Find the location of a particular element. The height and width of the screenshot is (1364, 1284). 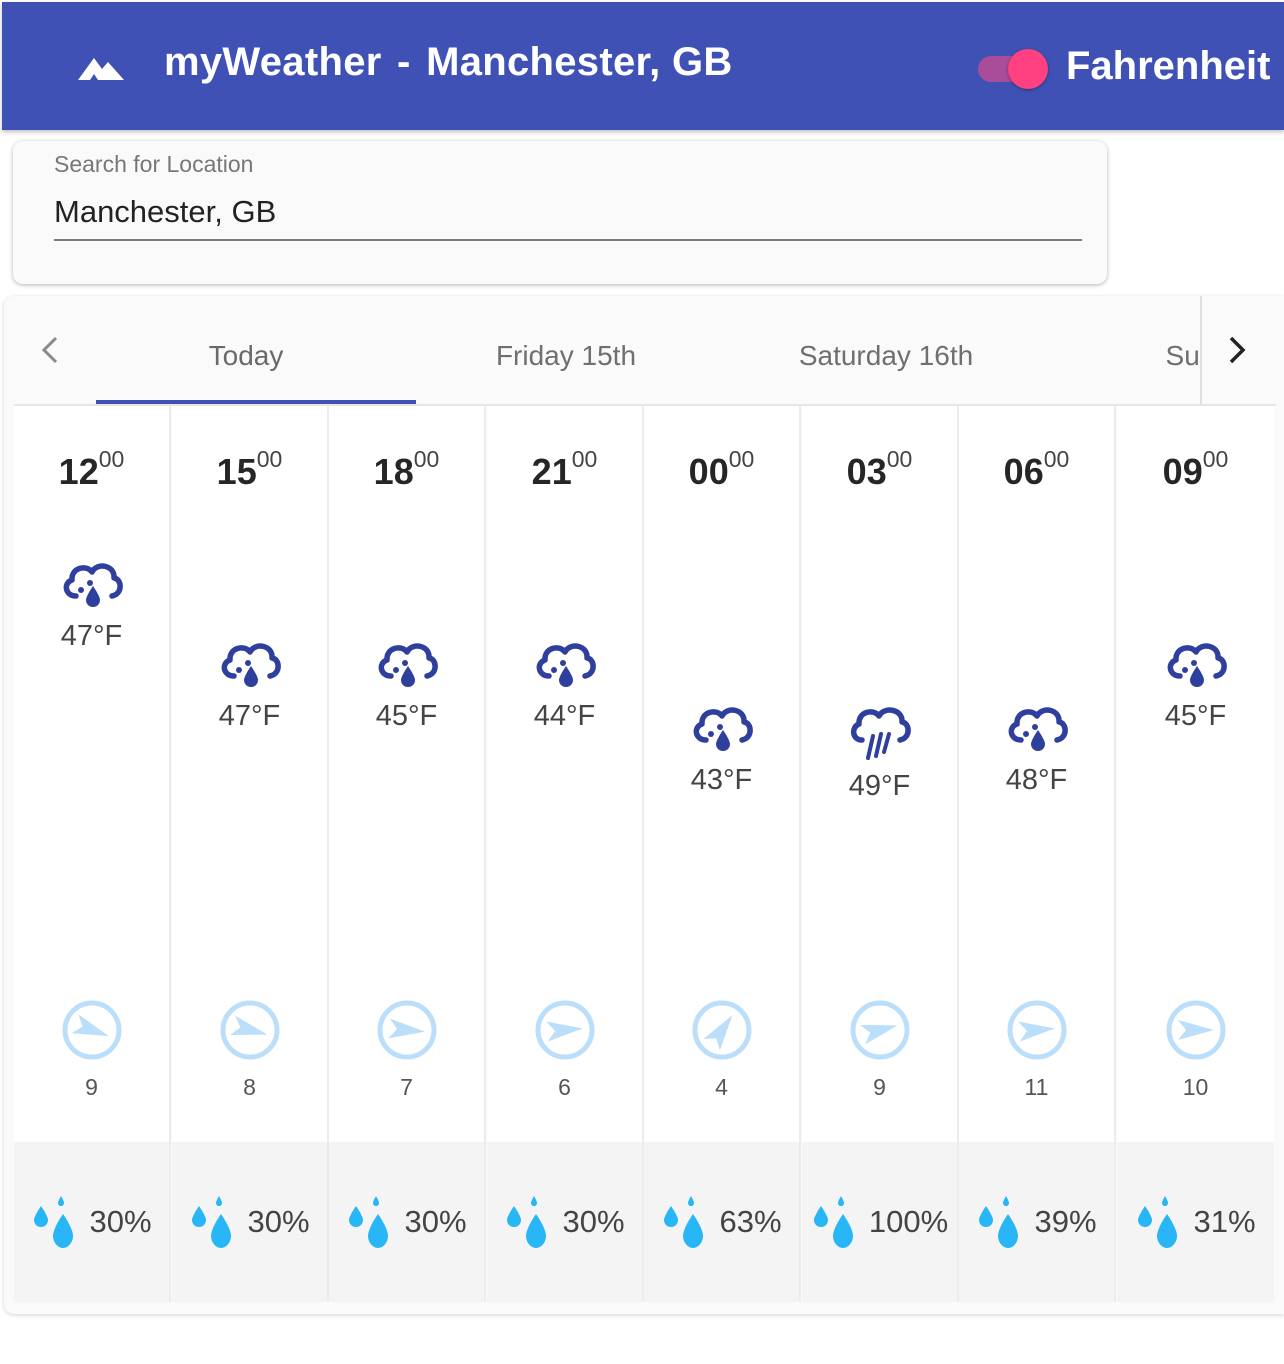

precipitation: 31% is located at coordinates (1195, 1222).